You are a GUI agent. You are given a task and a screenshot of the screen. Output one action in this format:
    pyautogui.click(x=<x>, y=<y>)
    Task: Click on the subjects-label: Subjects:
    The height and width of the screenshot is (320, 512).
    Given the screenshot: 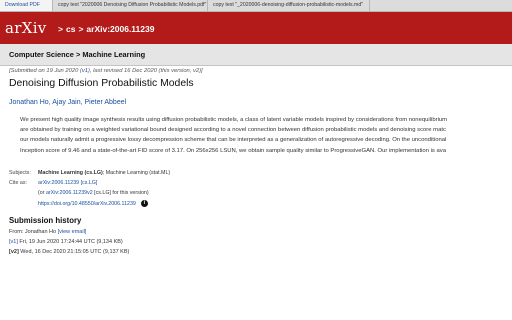 What is the action you would take?
    pyautogui.click(x=20, y=173)
    